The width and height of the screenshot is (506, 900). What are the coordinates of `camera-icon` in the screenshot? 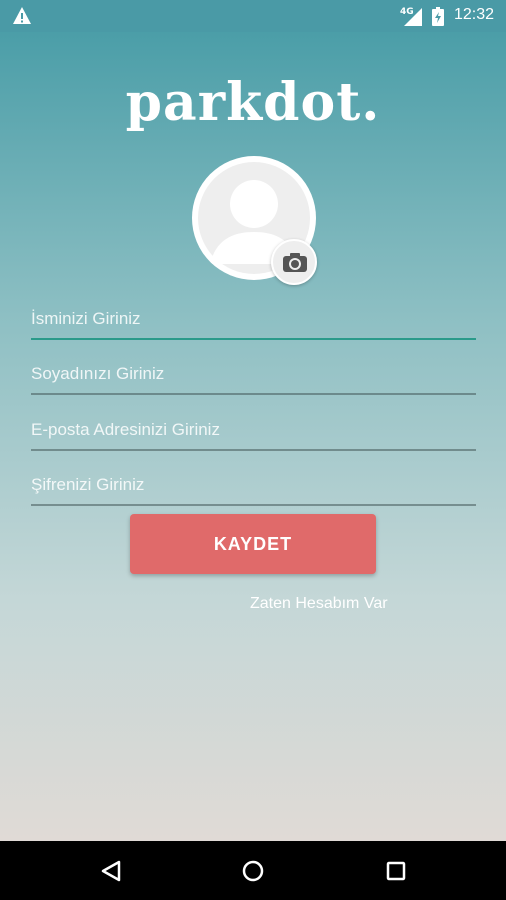 It's located at (295, 262).